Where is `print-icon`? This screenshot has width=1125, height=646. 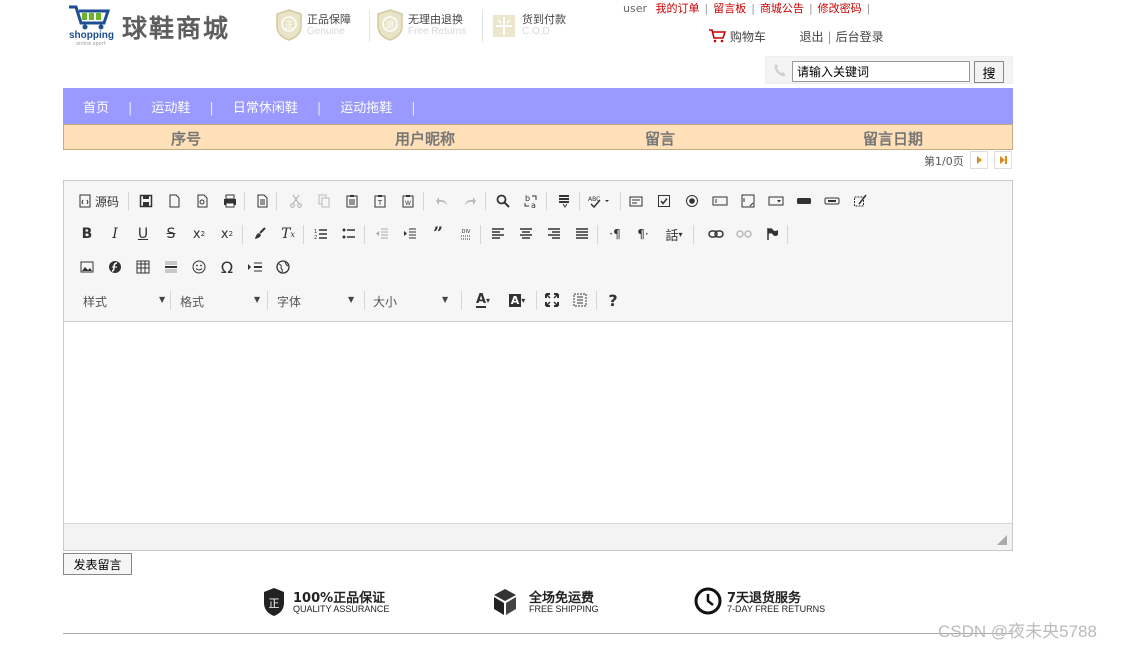
print-icon is located at coordinates (230, 201).